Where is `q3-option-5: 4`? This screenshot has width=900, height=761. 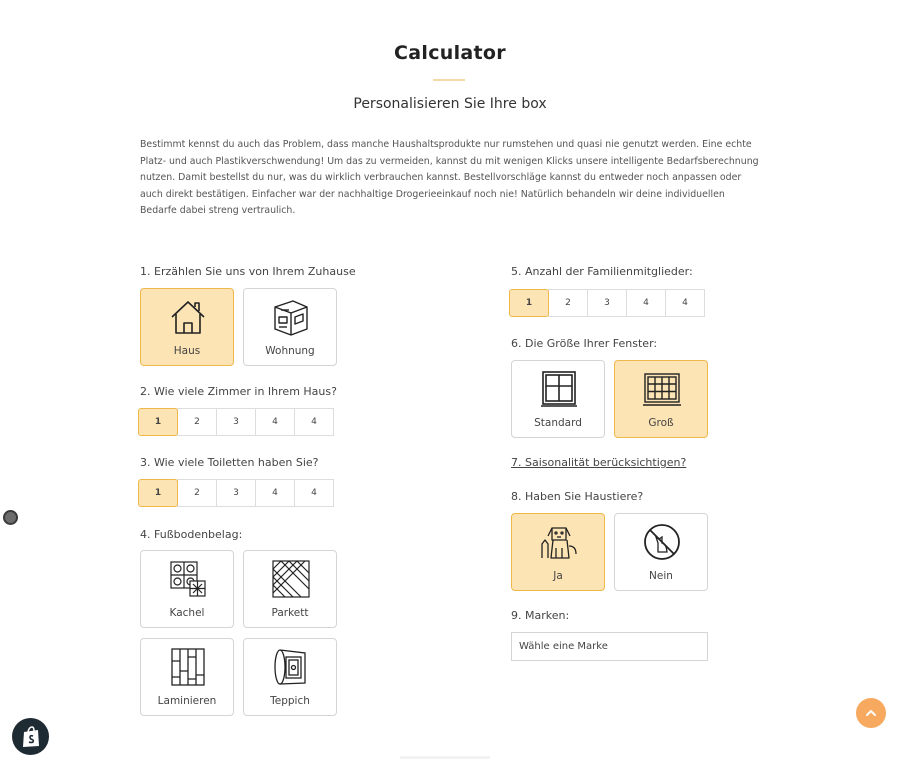 q3-option-5: 4 is located at coordinates (314, 493).